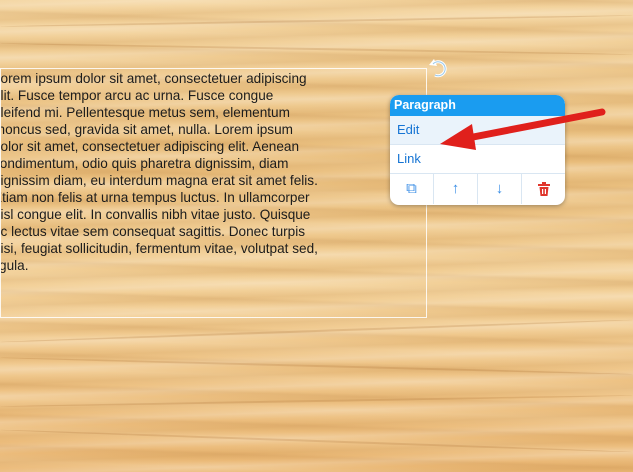  Describe the element at coordinates (455, 189) in the screenshot. I see `move-up-icon: ↑` at that location.